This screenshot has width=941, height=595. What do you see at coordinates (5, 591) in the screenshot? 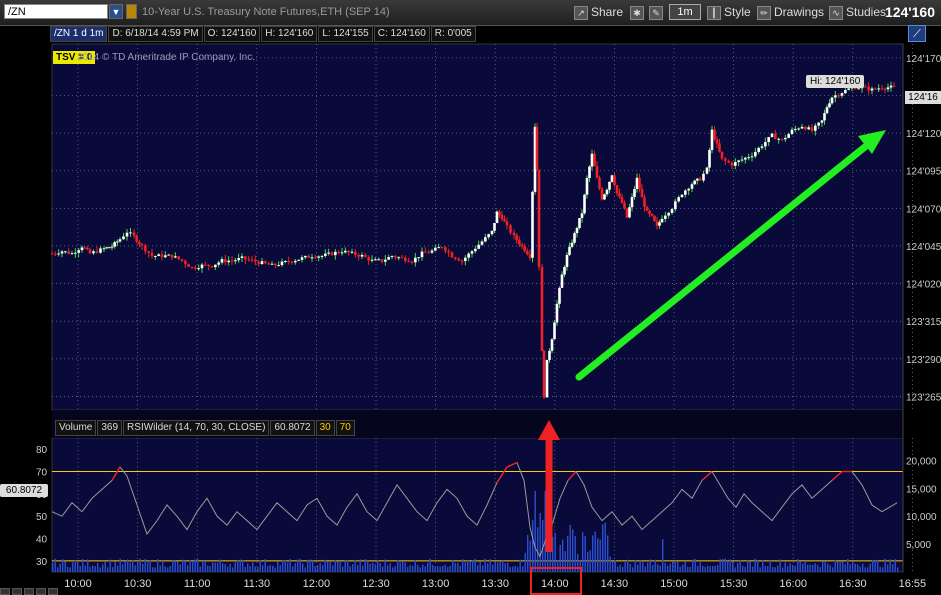
I see `scroll-left-icon` at bounding box center [5, 591].